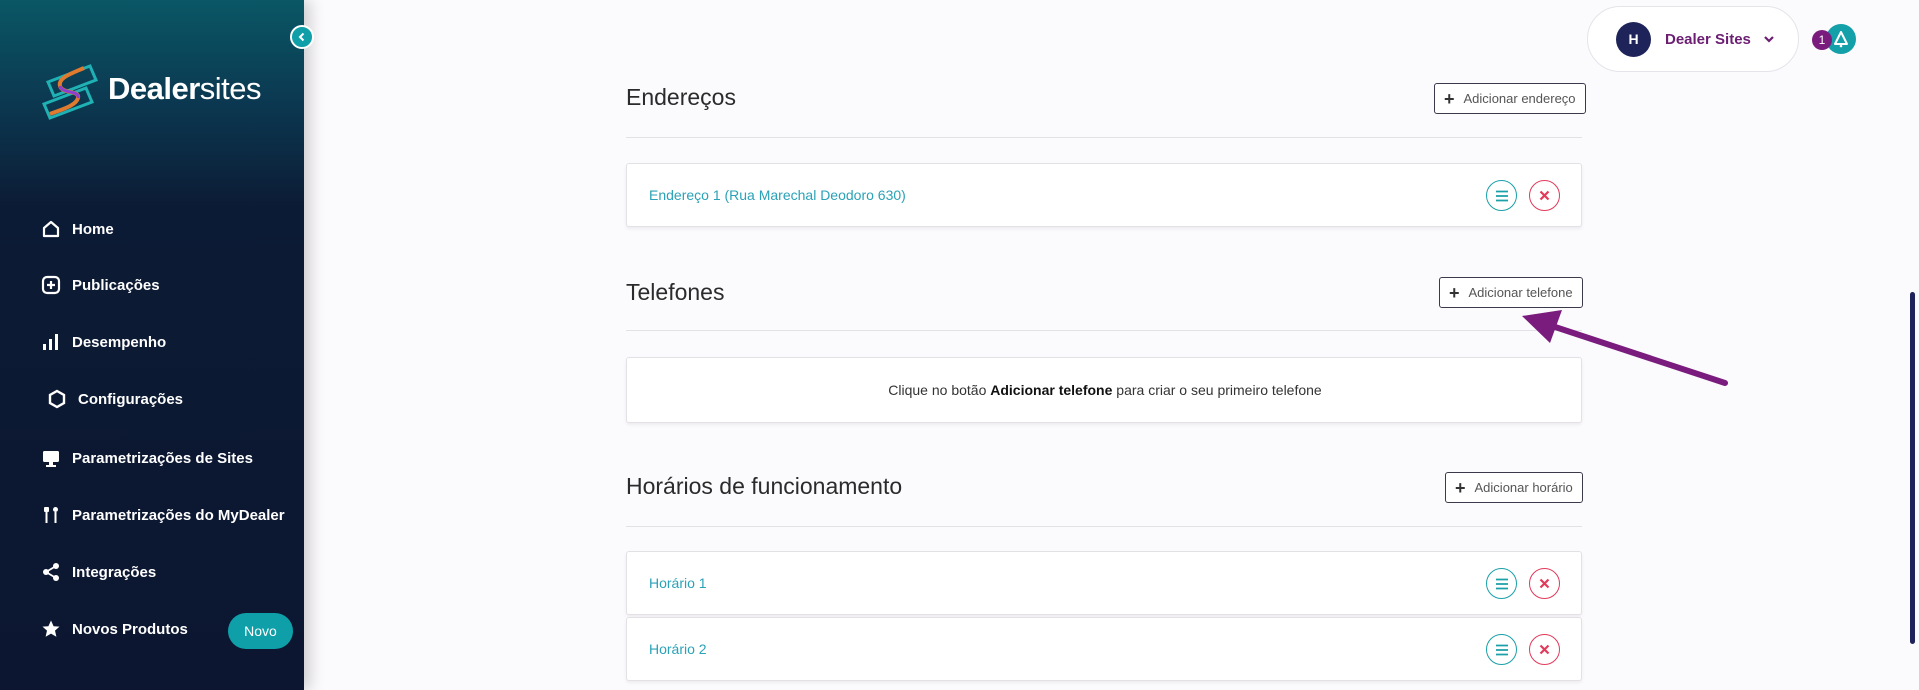  I want to click on logo-text: Dealersites, so click(185, 89).